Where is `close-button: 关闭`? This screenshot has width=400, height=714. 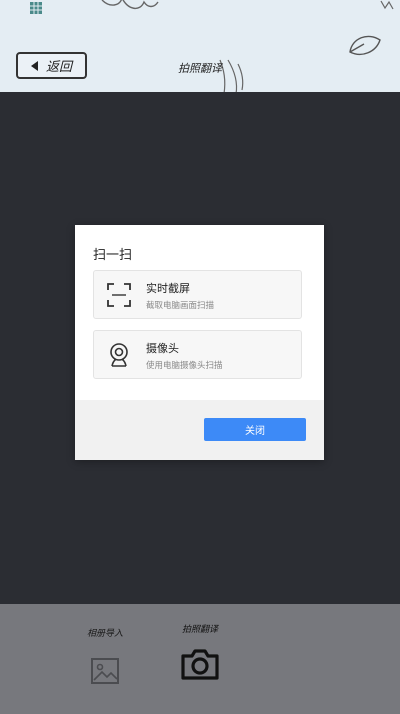
close-button: 关闭 is located at coordinates (255, 429).